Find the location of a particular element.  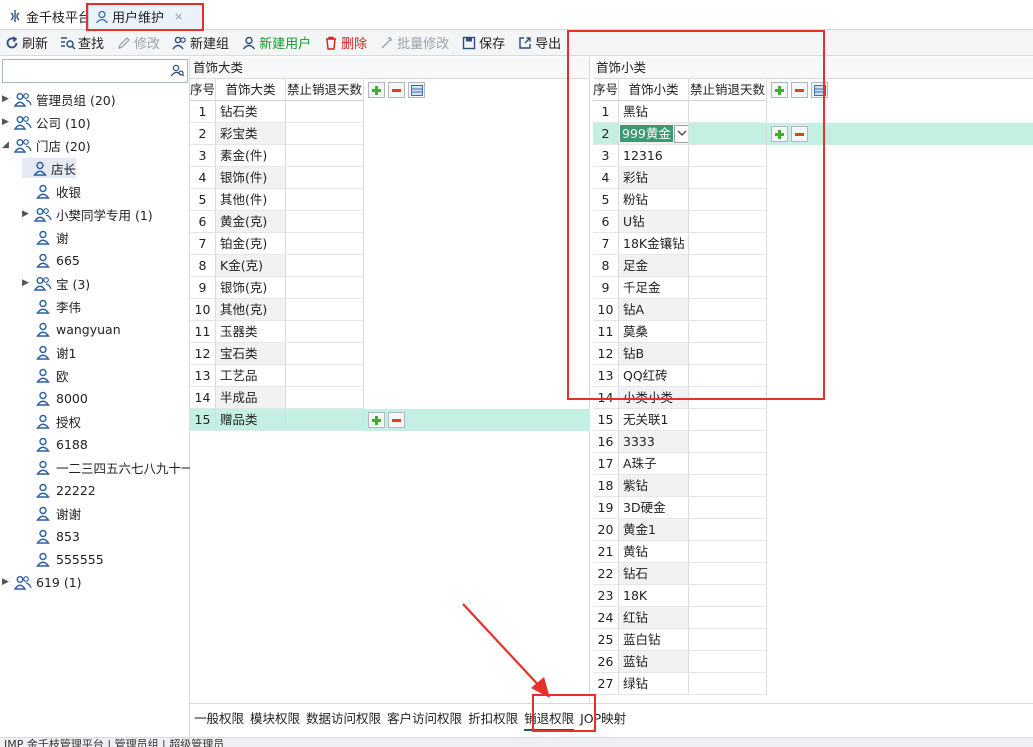

tree-node: wangyuan is located at coordinates (71, 329).